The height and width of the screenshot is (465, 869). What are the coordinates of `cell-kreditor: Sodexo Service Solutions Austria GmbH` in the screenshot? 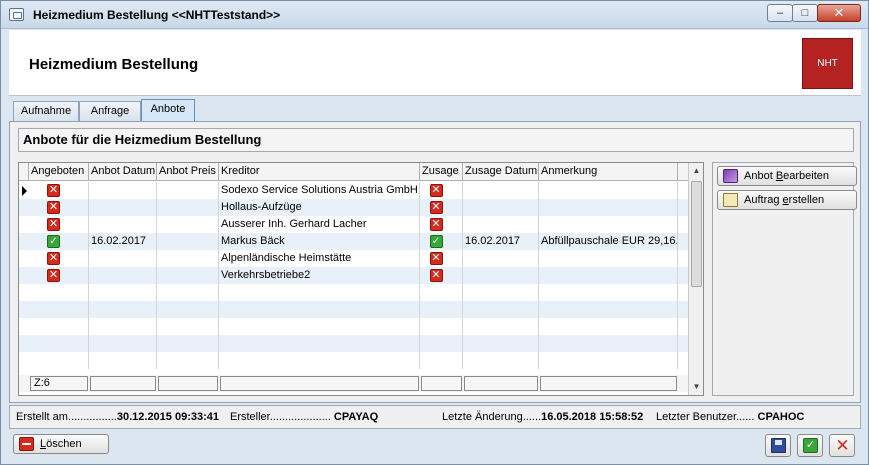 It's located at (319, 190).